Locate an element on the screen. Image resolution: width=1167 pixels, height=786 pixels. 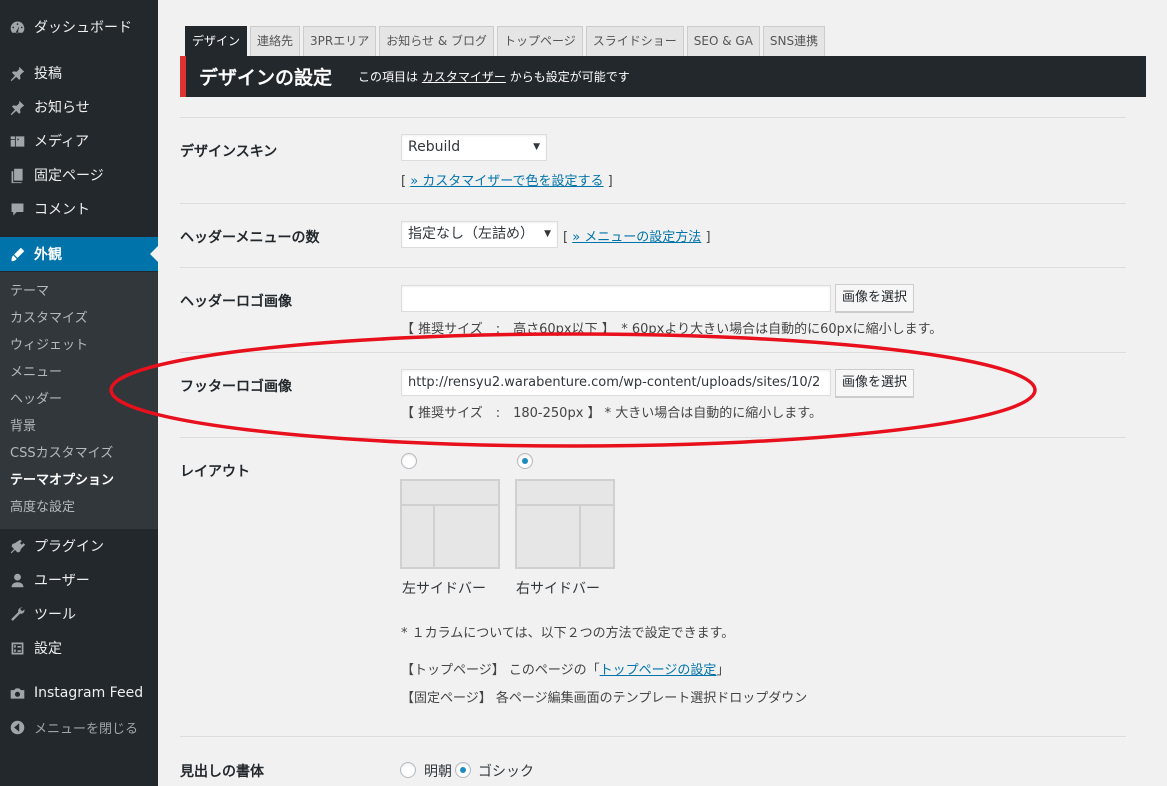
settings-icon is located at coordinates (17, 648).